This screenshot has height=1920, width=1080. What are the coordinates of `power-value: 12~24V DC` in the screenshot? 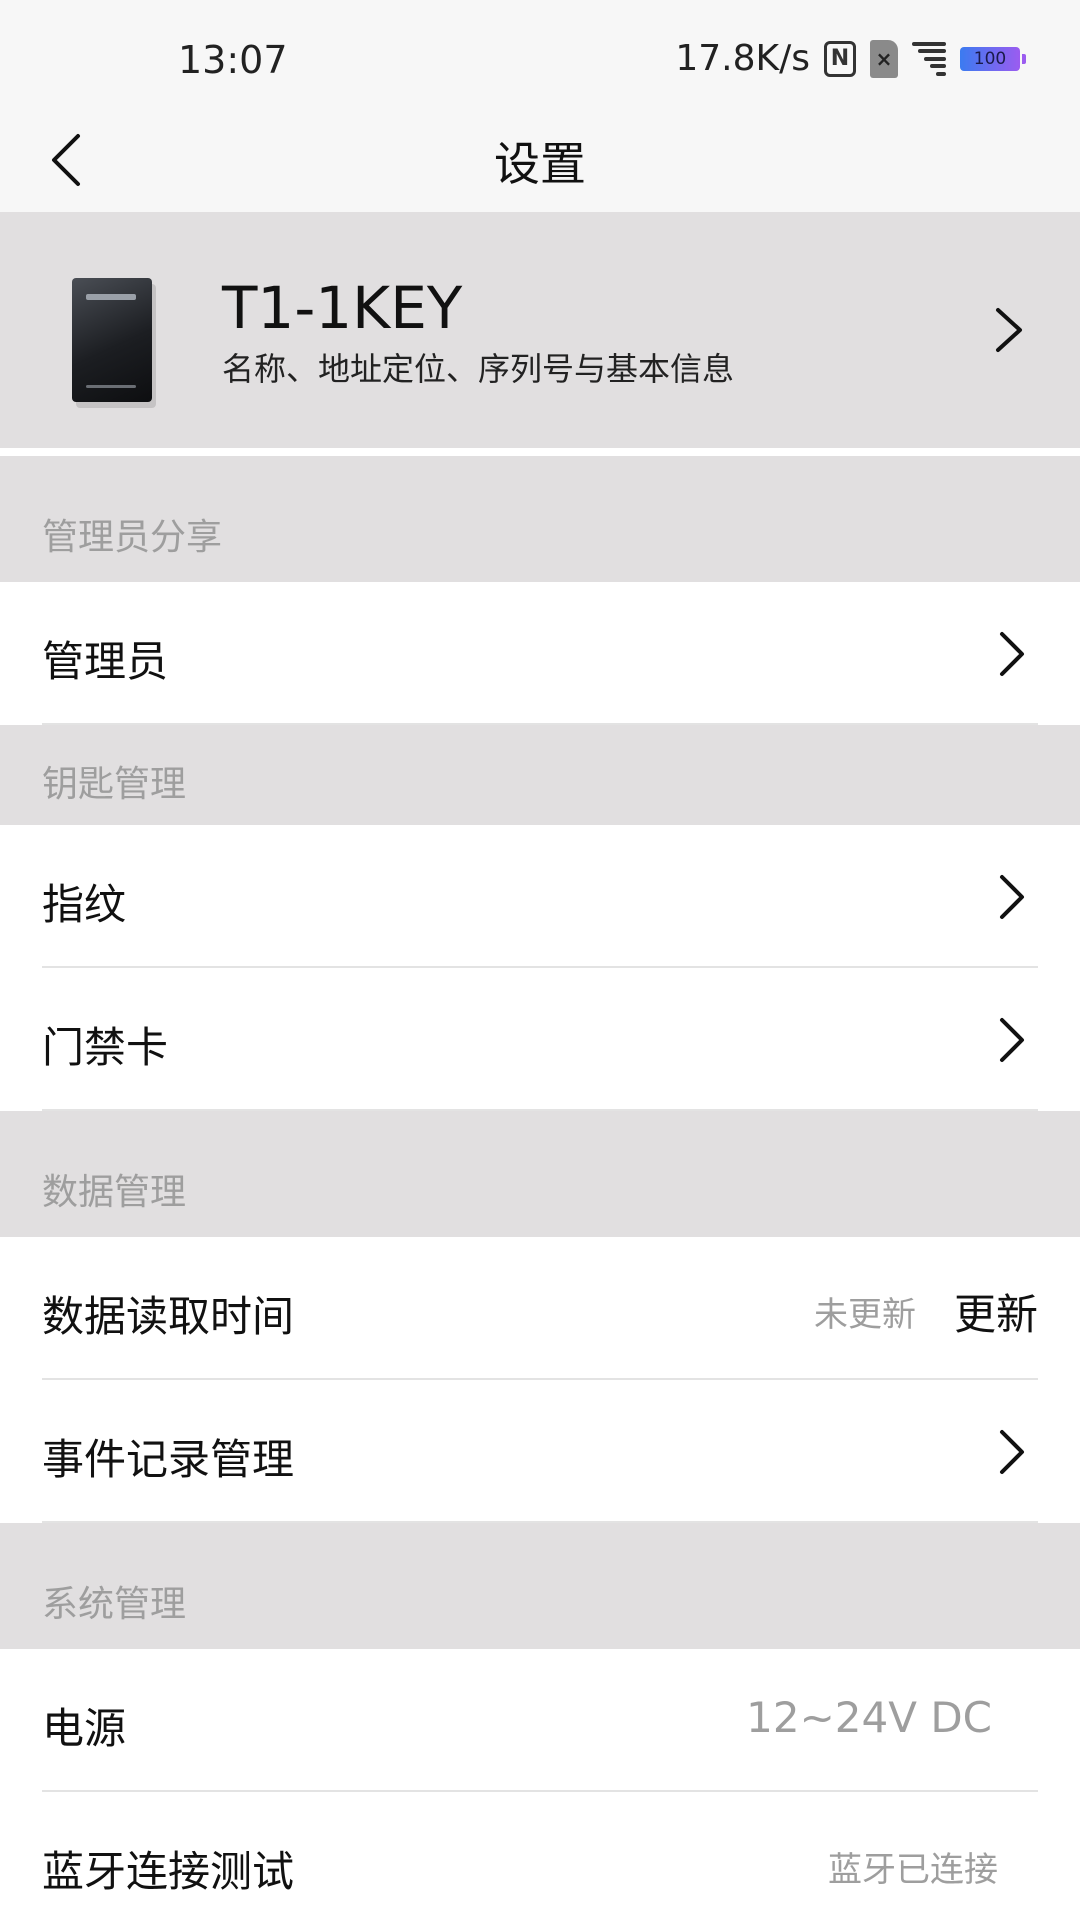 It's located at (869, 1717).